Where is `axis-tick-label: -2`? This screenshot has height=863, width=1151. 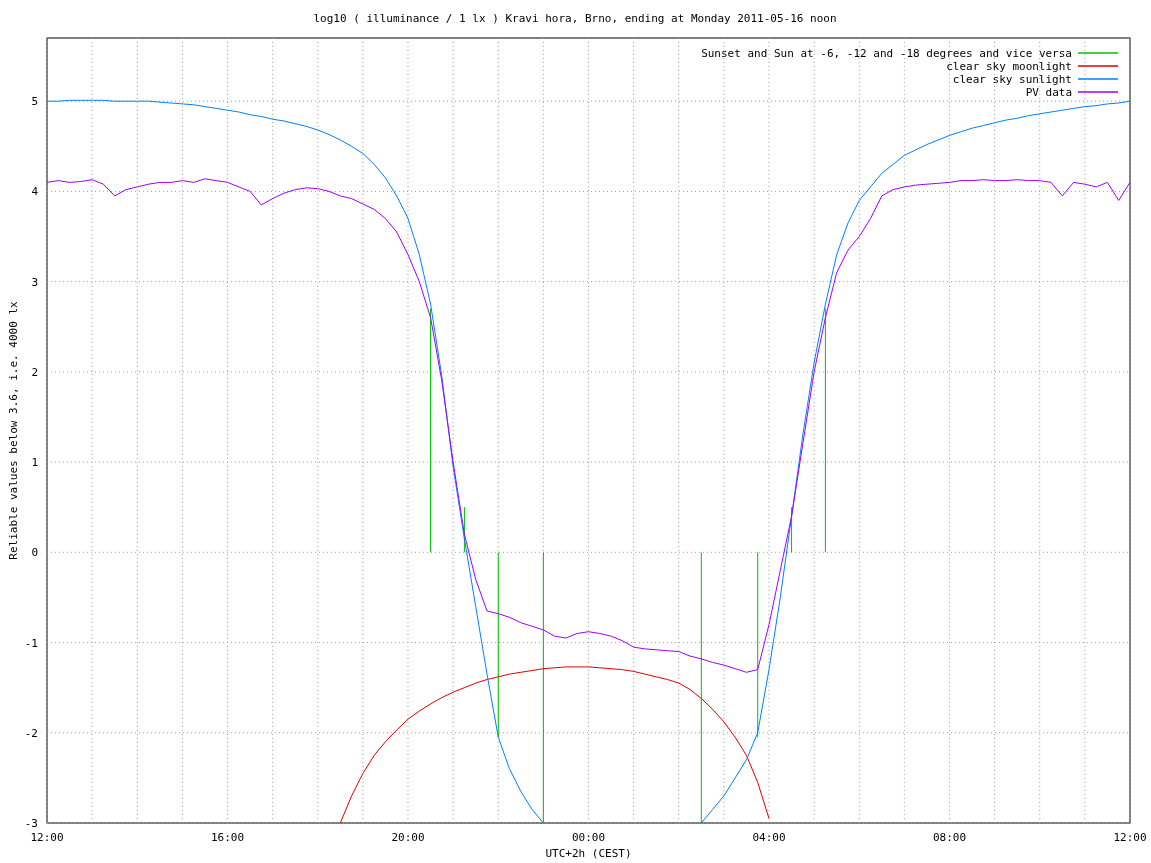 axis-tick-label: -2 is located at coordinates (31, 733).